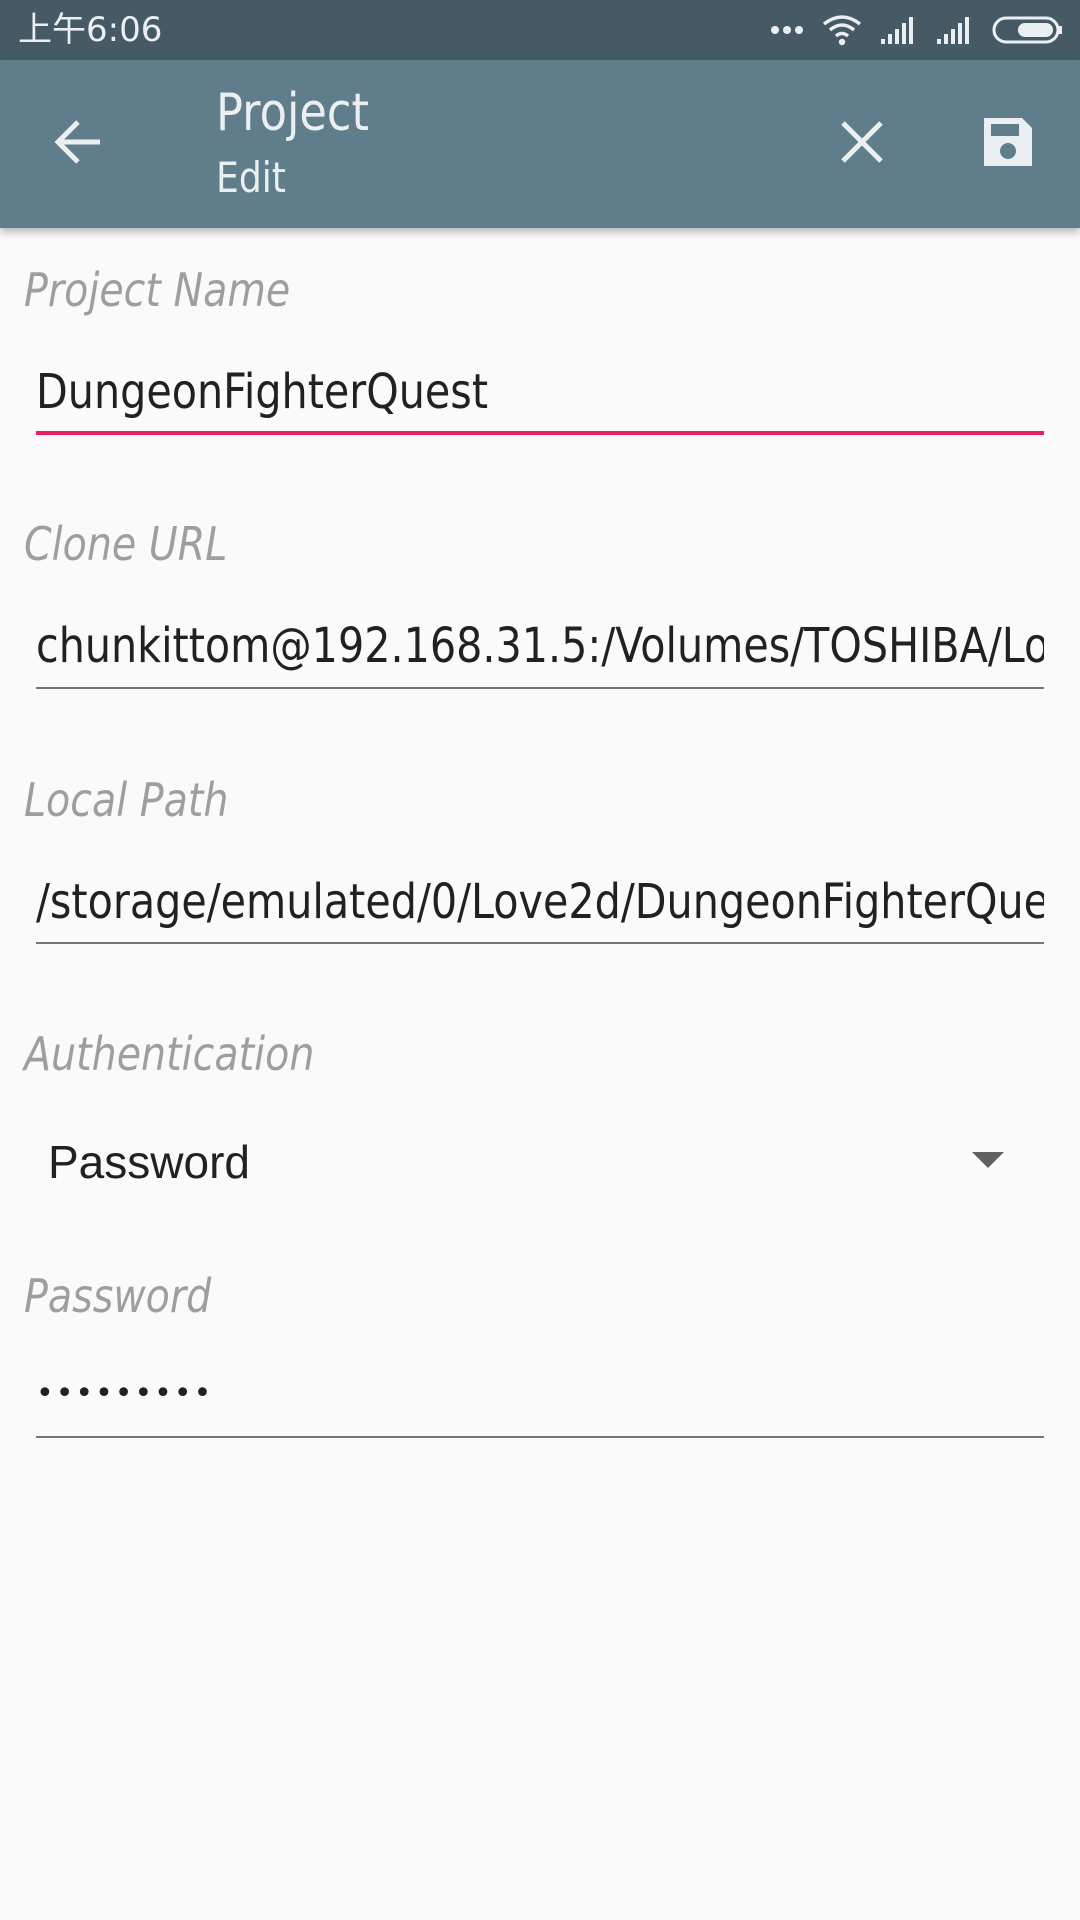 The width and height of the screenshot is (1080, 1920). Describe the element at coordinates (540, 144) in the screenshot. I see `app-bar: Project Edit` at that location.